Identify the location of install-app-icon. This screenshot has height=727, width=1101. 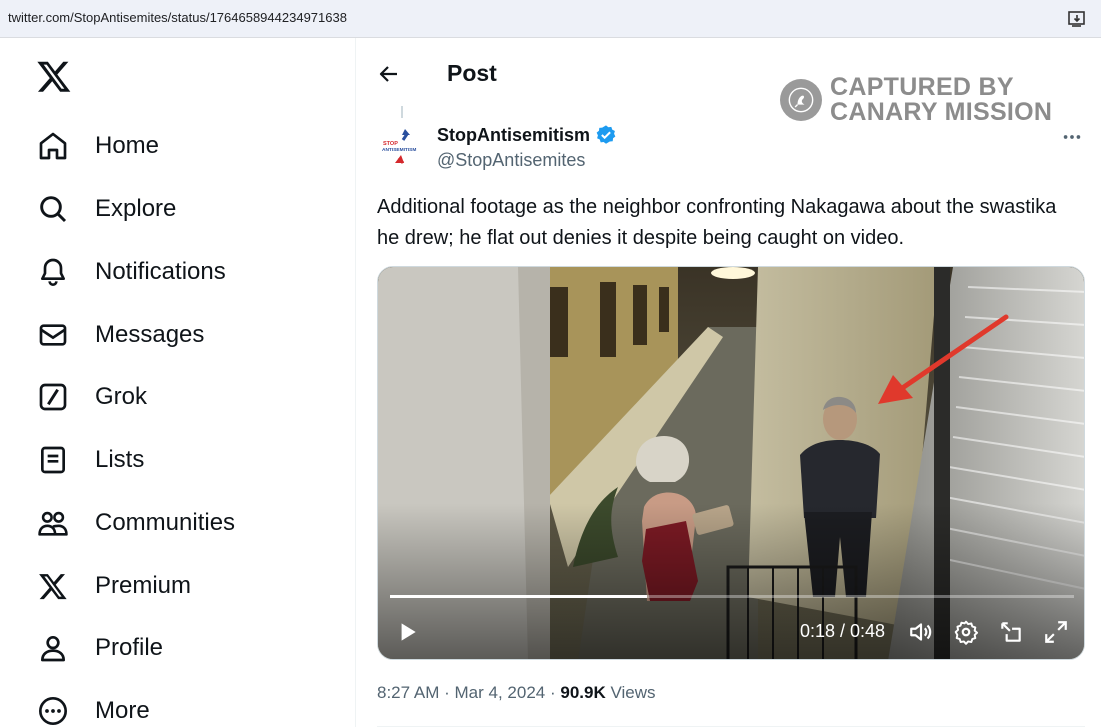
(1077, 19).